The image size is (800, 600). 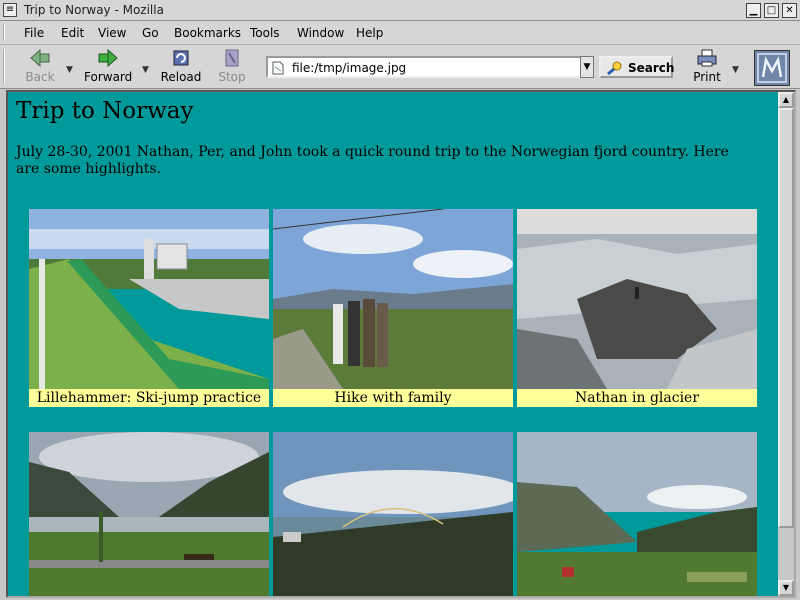 I want to click on page-icon, so click(x=278, y=68).